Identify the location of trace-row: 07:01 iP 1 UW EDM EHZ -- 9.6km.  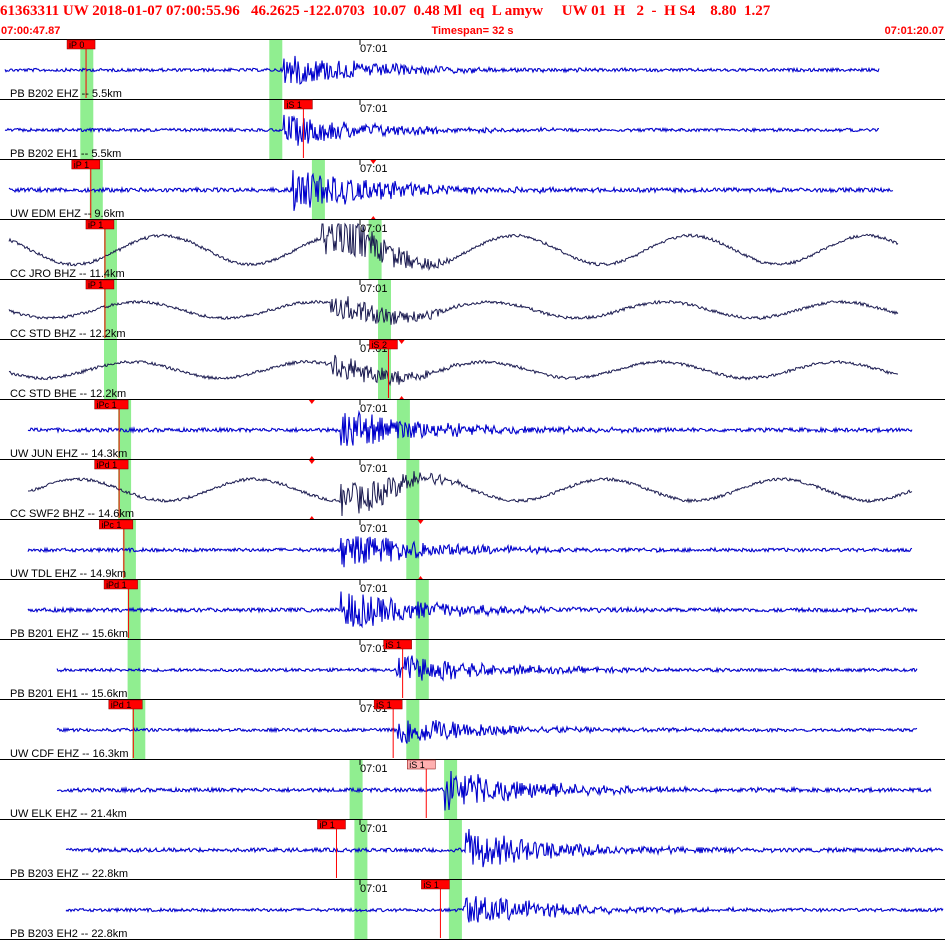
(451, 189).